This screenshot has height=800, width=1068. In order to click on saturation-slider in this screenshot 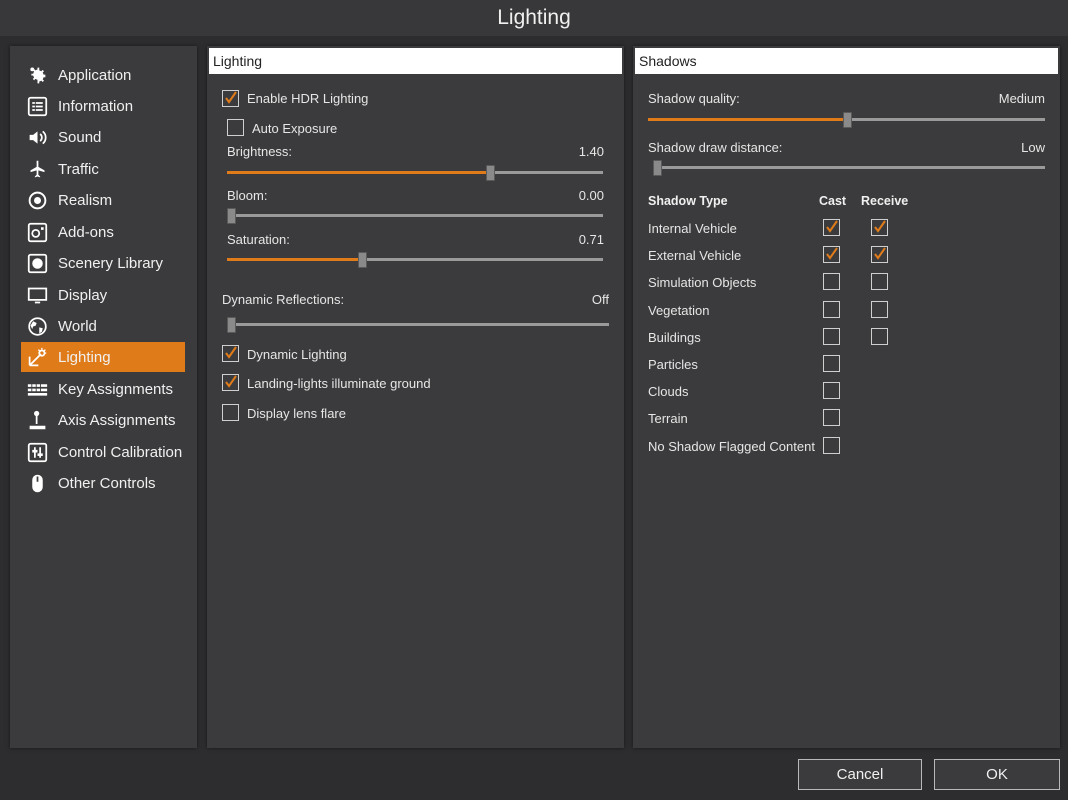, I will do `click(415, 260)`.